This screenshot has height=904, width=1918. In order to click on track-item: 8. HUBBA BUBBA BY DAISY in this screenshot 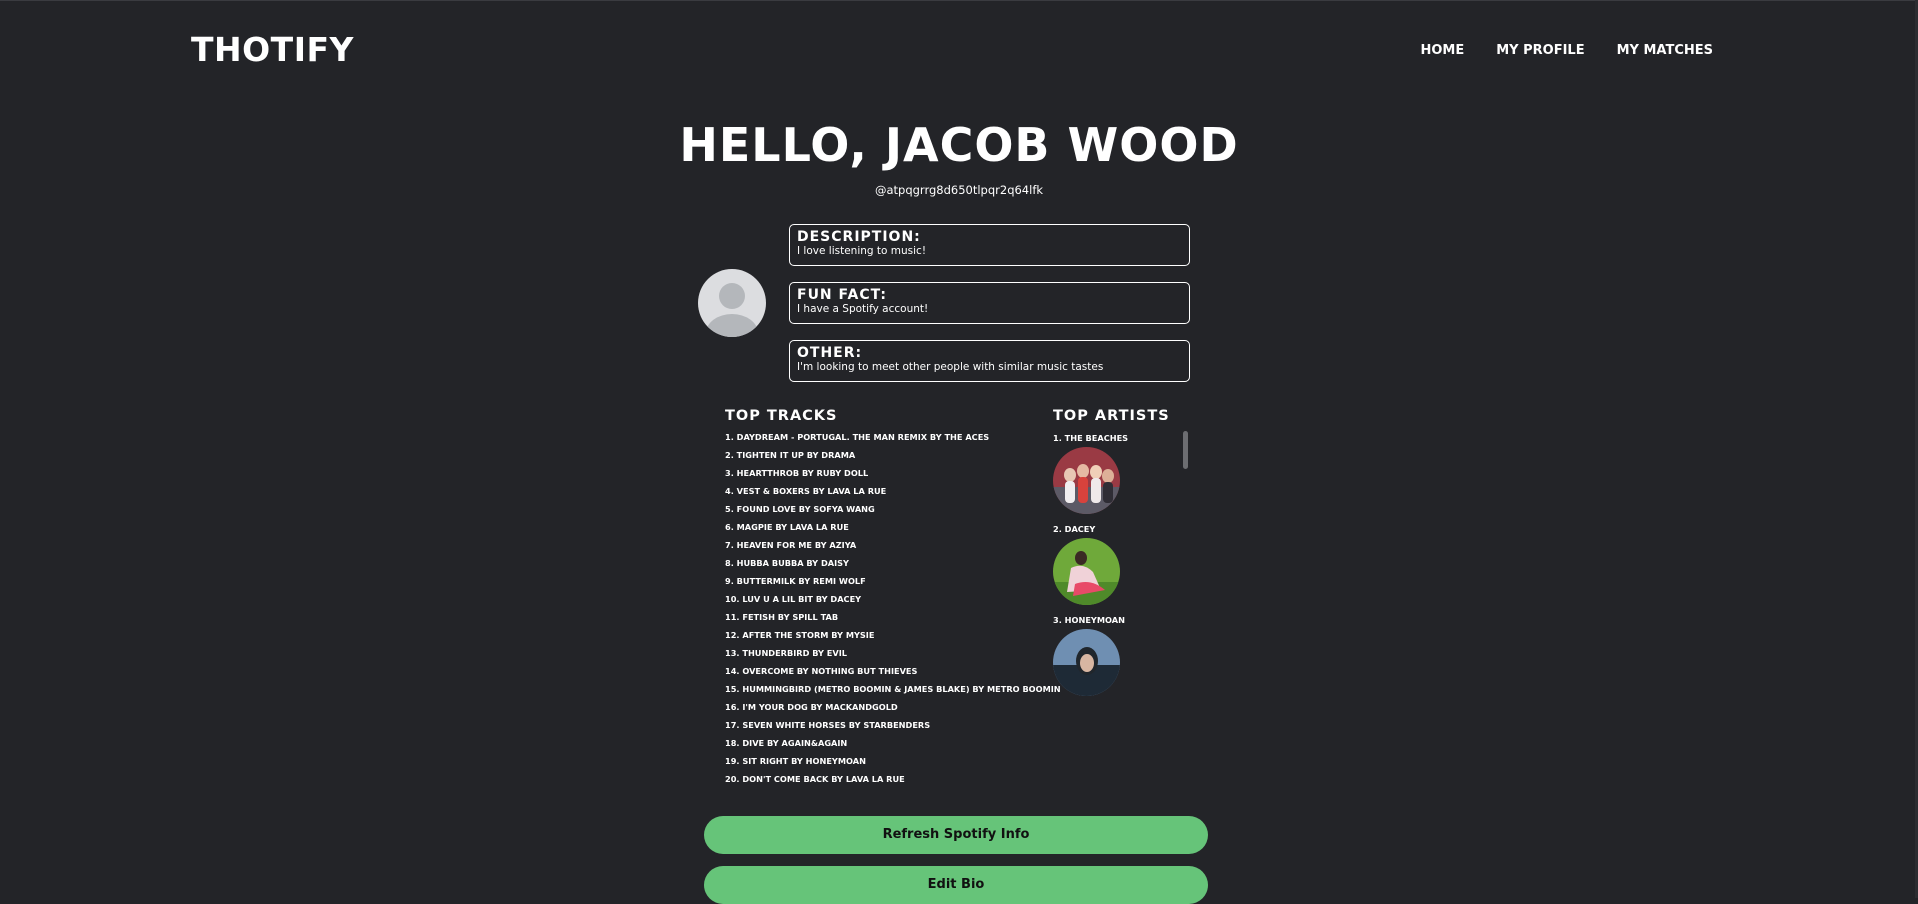, I will do `click(787, 563)`.